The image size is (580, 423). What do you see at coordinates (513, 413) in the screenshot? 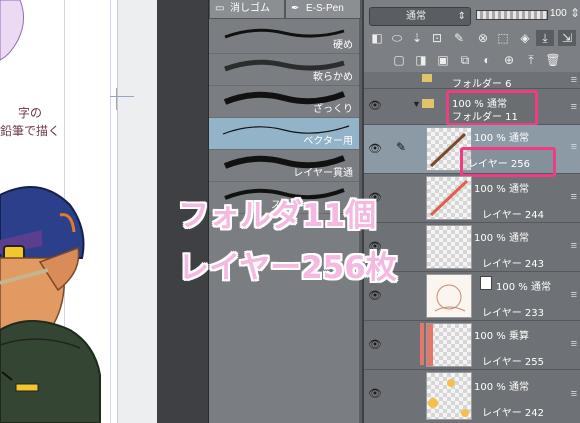
I see `layer-name: レイヤー 242` at bounding box center [513, 413].